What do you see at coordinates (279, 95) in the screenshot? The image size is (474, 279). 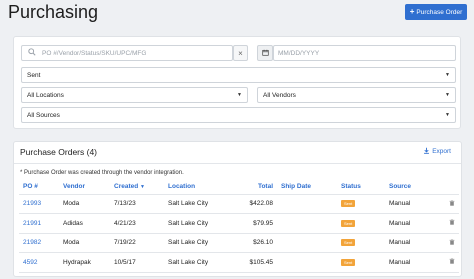 I see `vendors-select-value: All Vendors` at bounding box center [279, 95].